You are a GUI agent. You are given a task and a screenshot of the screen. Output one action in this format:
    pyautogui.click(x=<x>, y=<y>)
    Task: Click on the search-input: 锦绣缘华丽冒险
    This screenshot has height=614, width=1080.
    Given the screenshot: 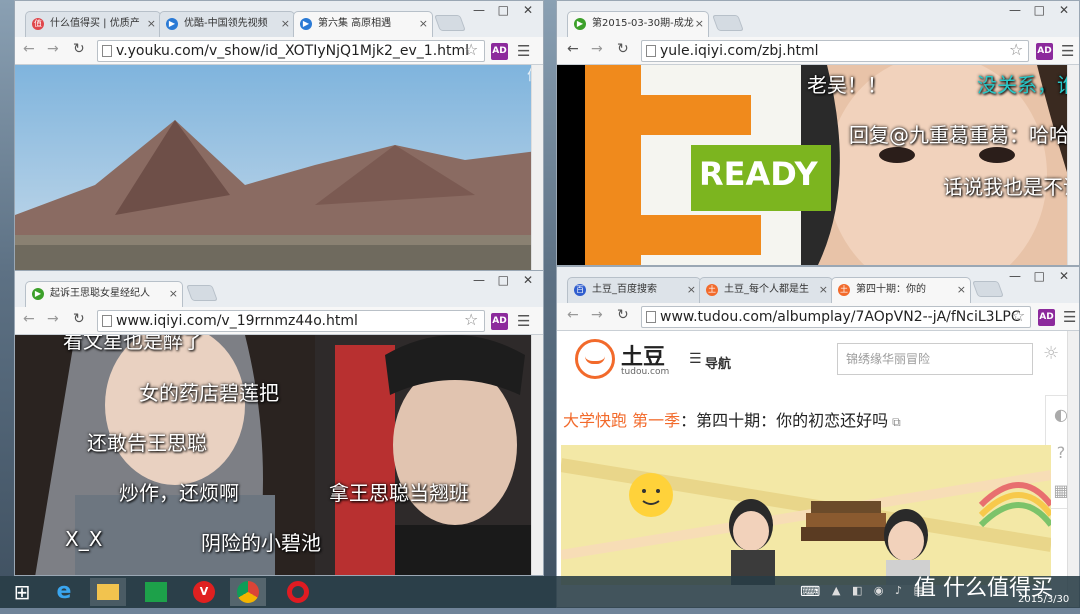 What is the action you would take?
    pyautogui.click(x=935, y=359)
    